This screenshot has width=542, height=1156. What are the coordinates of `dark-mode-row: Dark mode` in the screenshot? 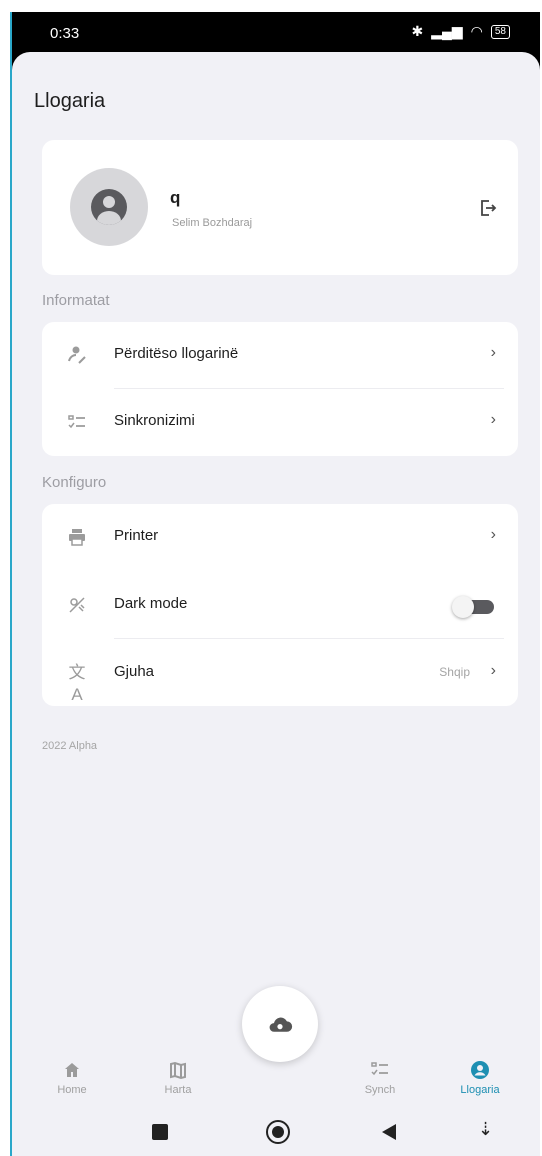 It's located at (280, 605).